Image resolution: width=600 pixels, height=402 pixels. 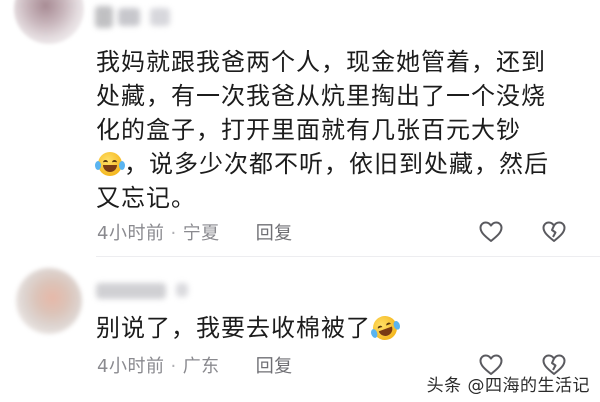 What do you see at coordinates (491, 232) in the screenshot?
I see `like-heart-icon` at bounding box center [491, 232].